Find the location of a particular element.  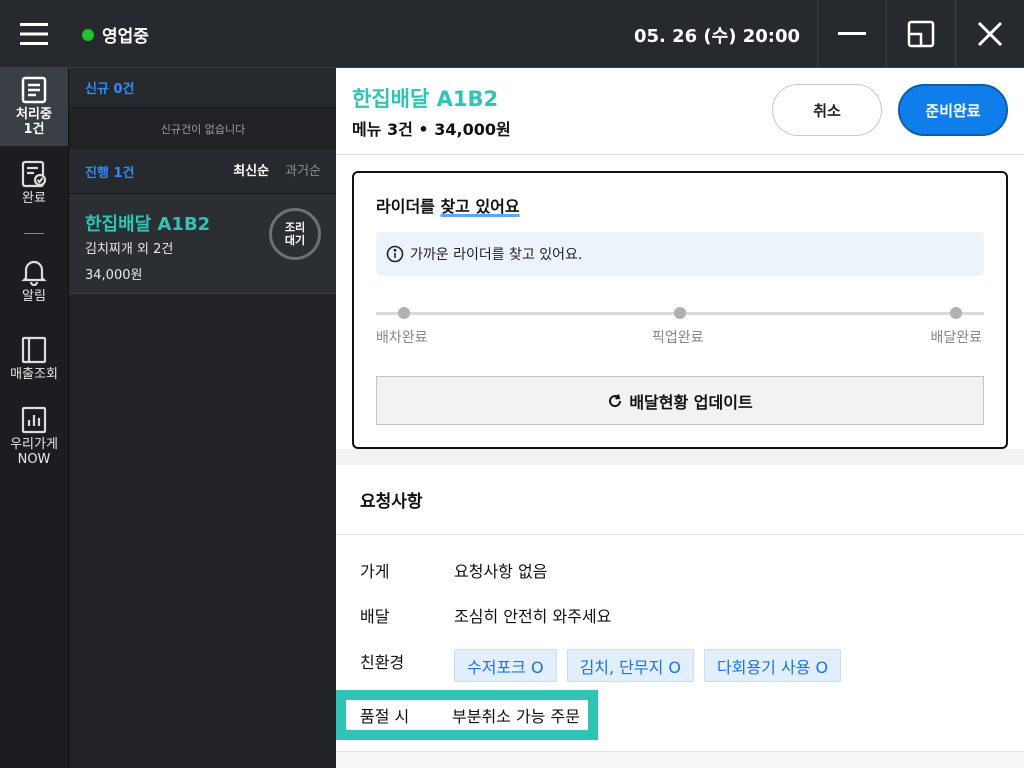

store-request-value: 요청사항 없음 is located at coordinates (501, 571).